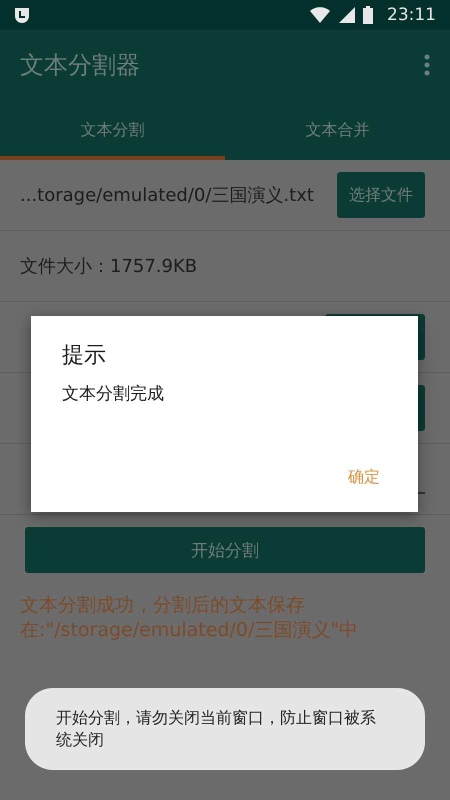 The width and height of the screenshot is (450, 800). What do you see at coordinates (225, 550) in the screenshot?
I see `start-button: 开始分割` at bounding box center [225, 550].